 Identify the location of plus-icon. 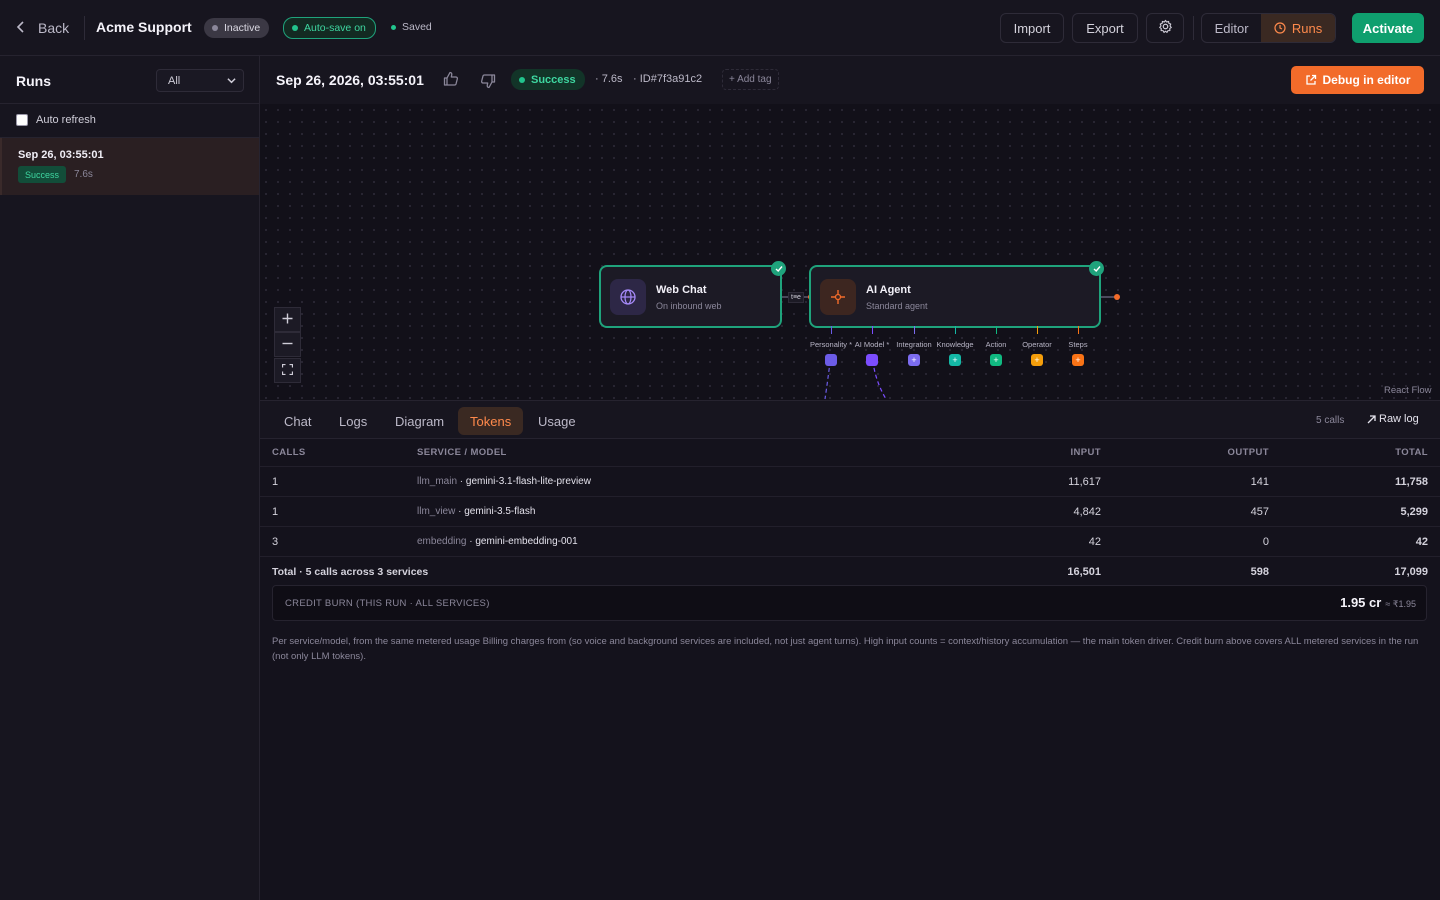
(287, 320).